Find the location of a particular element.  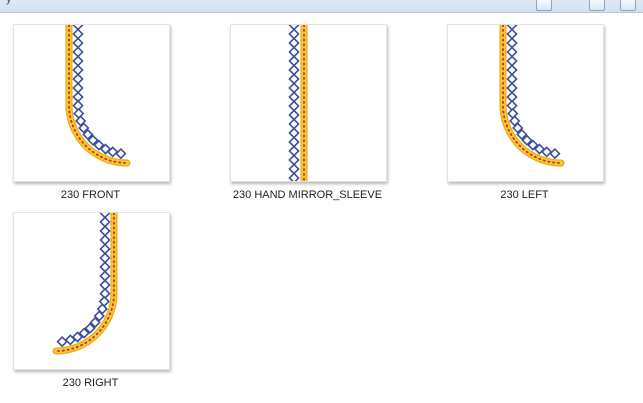

window-title-fragment: y is located at coordinates (9, 2).